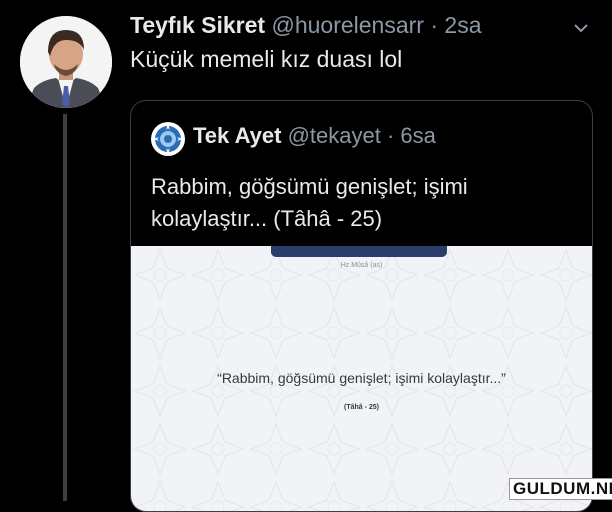 The width and height of the screenshot is (612, 512). Describe the element at coordinates (417, 135) in the screenshot. I see `quote-timestamp: 6sa` at that location.